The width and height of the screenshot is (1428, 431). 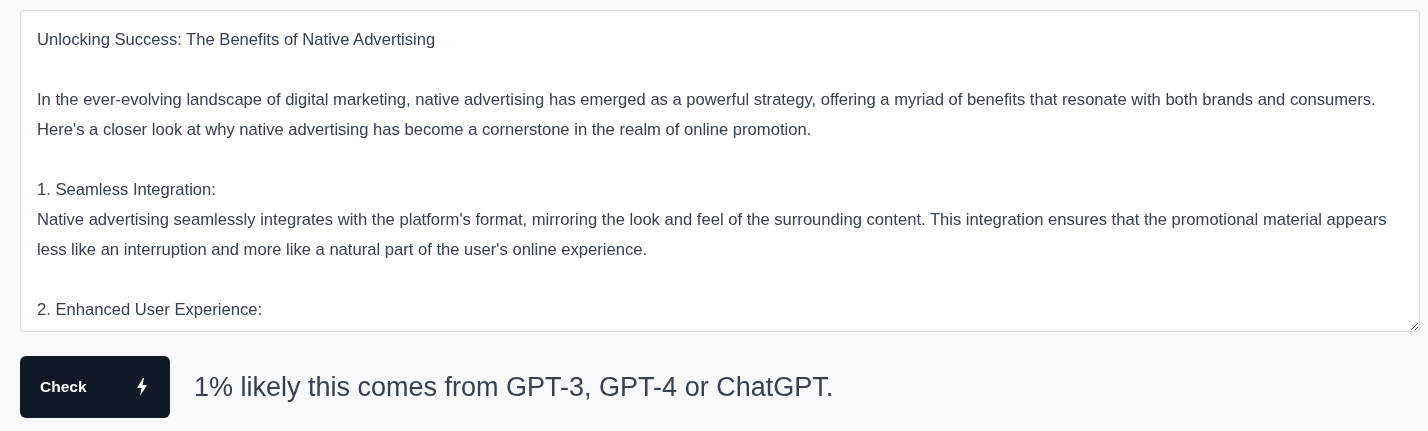 What do you see at coordinates (141, 387) in the screenshot?
I see `lightning-icon` at bounding box center [141, 387].